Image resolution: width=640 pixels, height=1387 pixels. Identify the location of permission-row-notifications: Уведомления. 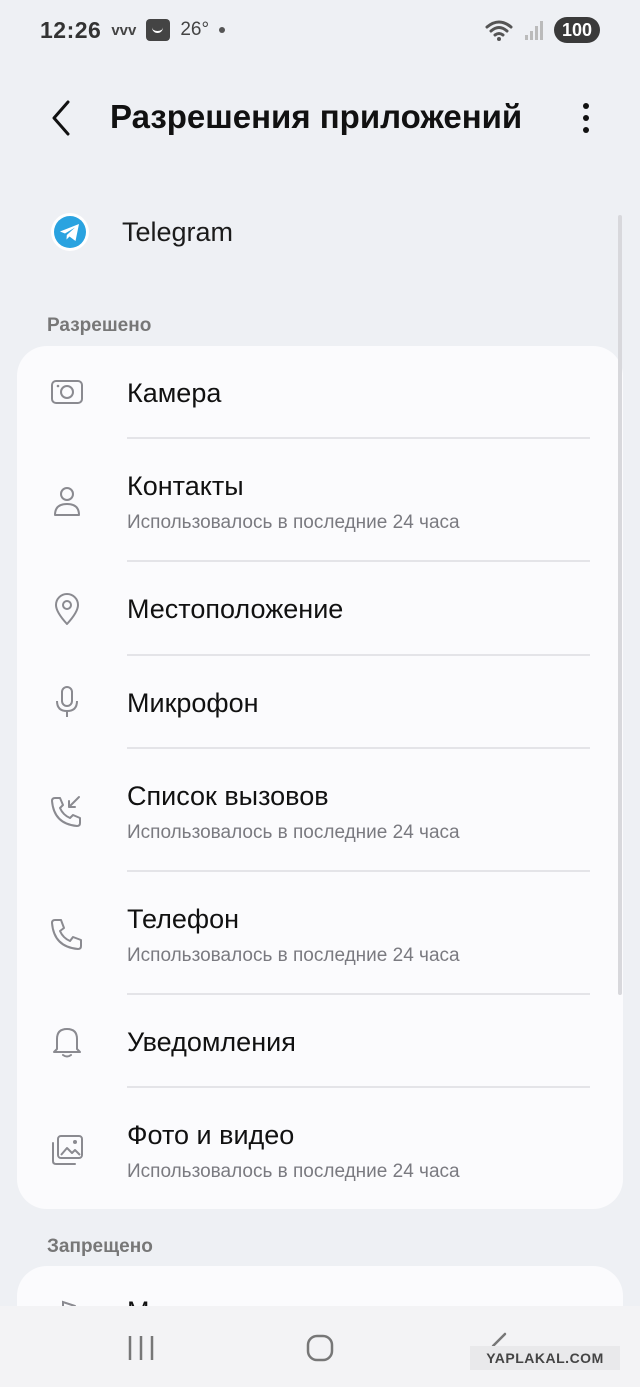
(320, 1041).